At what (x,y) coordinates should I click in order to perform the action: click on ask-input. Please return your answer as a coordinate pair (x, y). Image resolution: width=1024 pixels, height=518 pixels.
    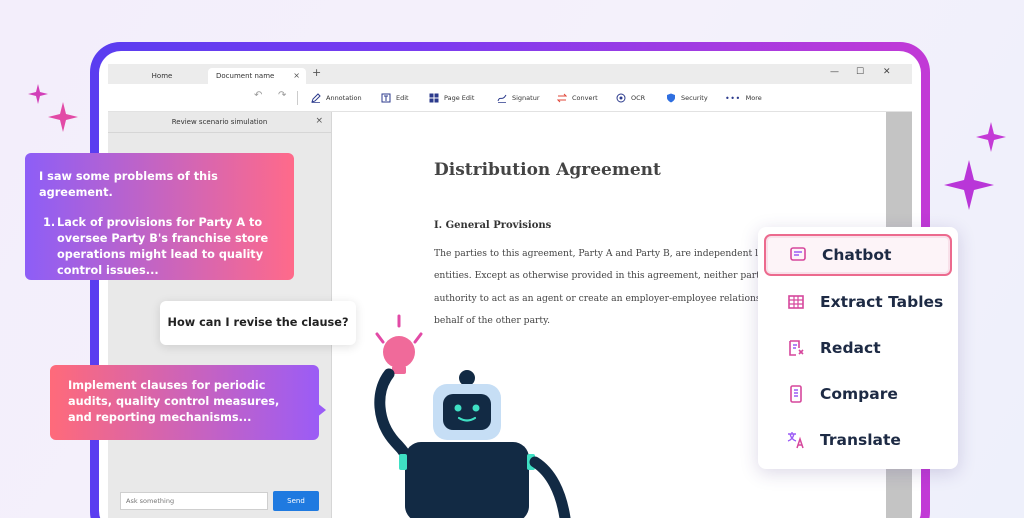
    Looking at the image, I should click on (194, 501).